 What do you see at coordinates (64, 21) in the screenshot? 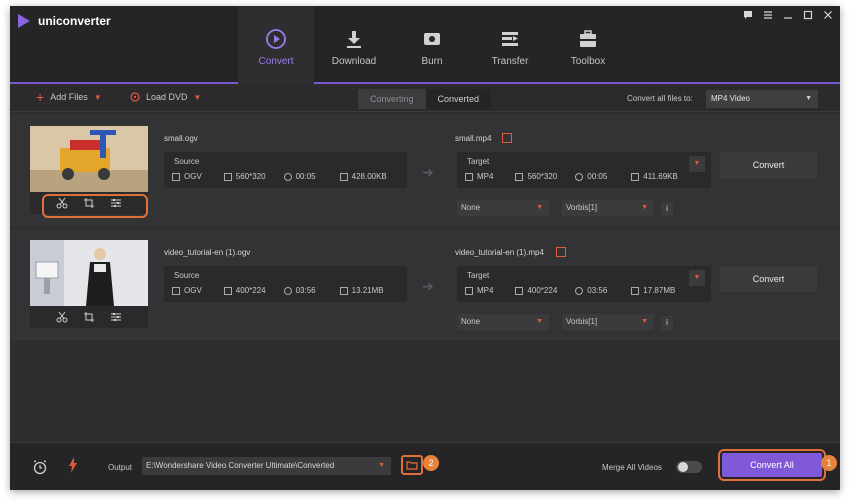
I see `app-logo: uniconverter` at bounding box center [64, 21].